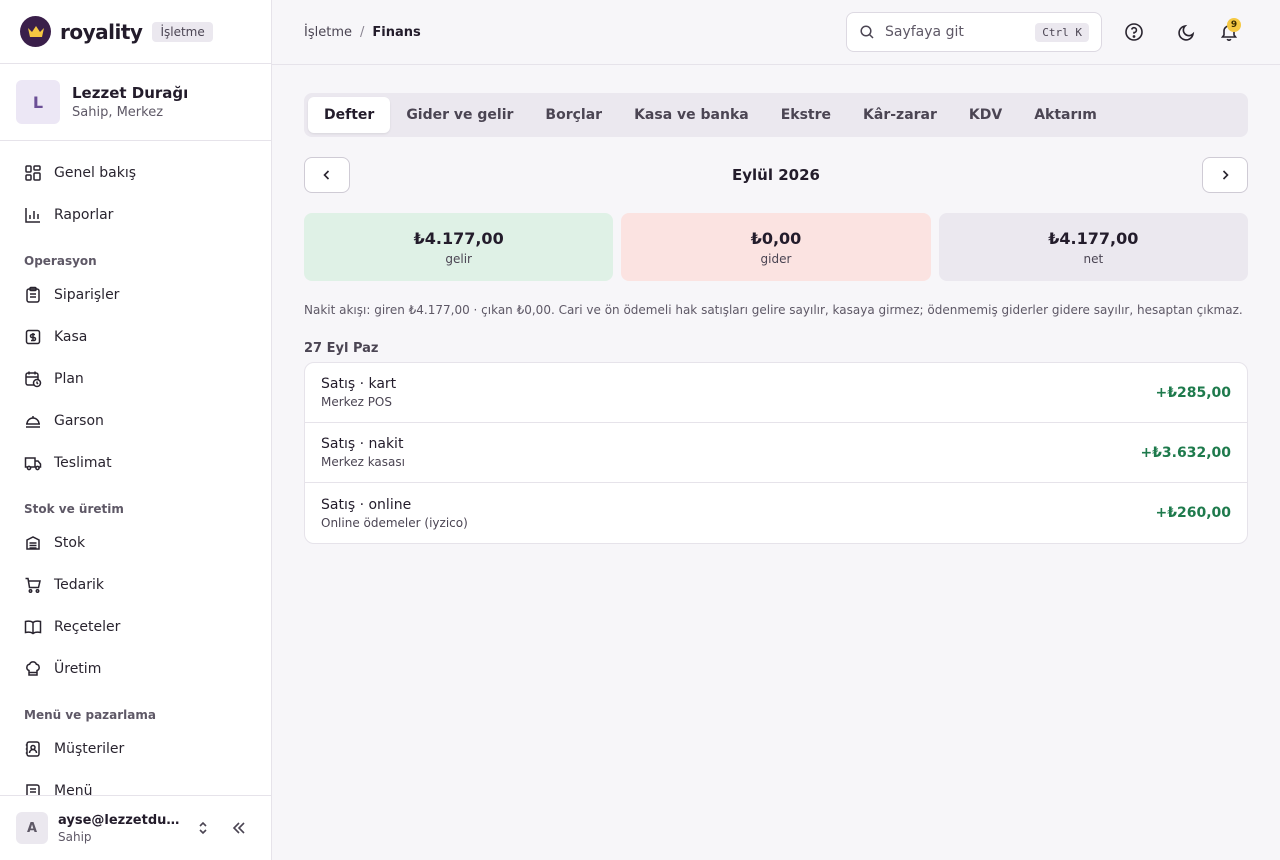 The height and width of the screenshot is (860, 1280). Describe the element at coordinates (776, 238) in the screenshot. I see `expense-value: ₺0,00` at that location.